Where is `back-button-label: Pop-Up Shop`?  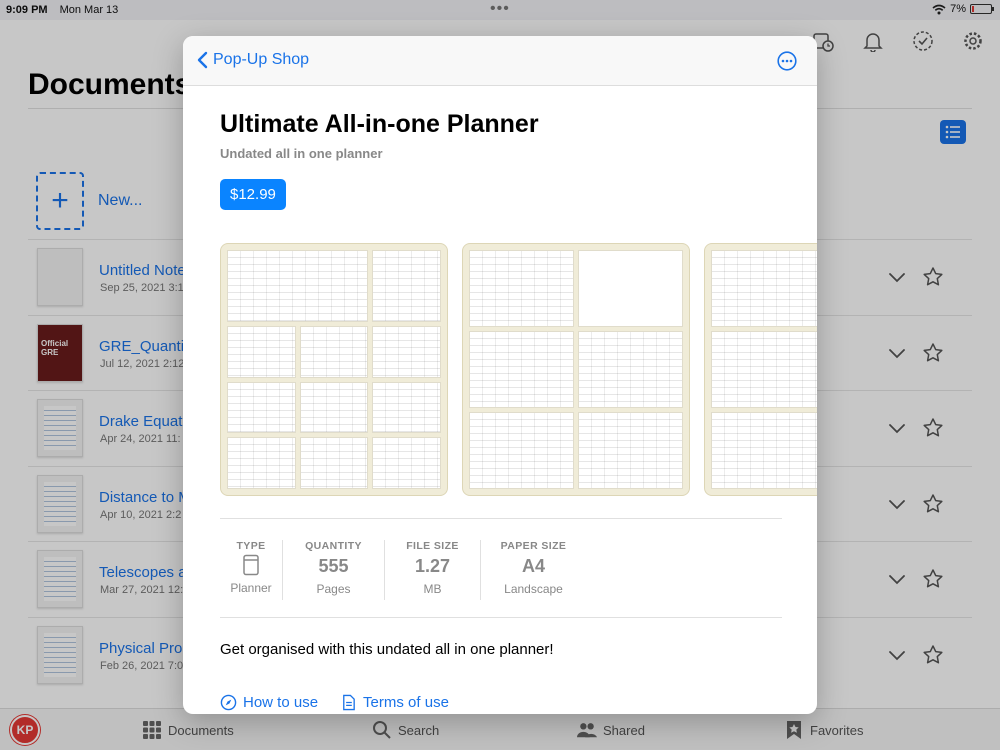 back-button-label: Pop-Up Shop is located at coordinates (261, 59).